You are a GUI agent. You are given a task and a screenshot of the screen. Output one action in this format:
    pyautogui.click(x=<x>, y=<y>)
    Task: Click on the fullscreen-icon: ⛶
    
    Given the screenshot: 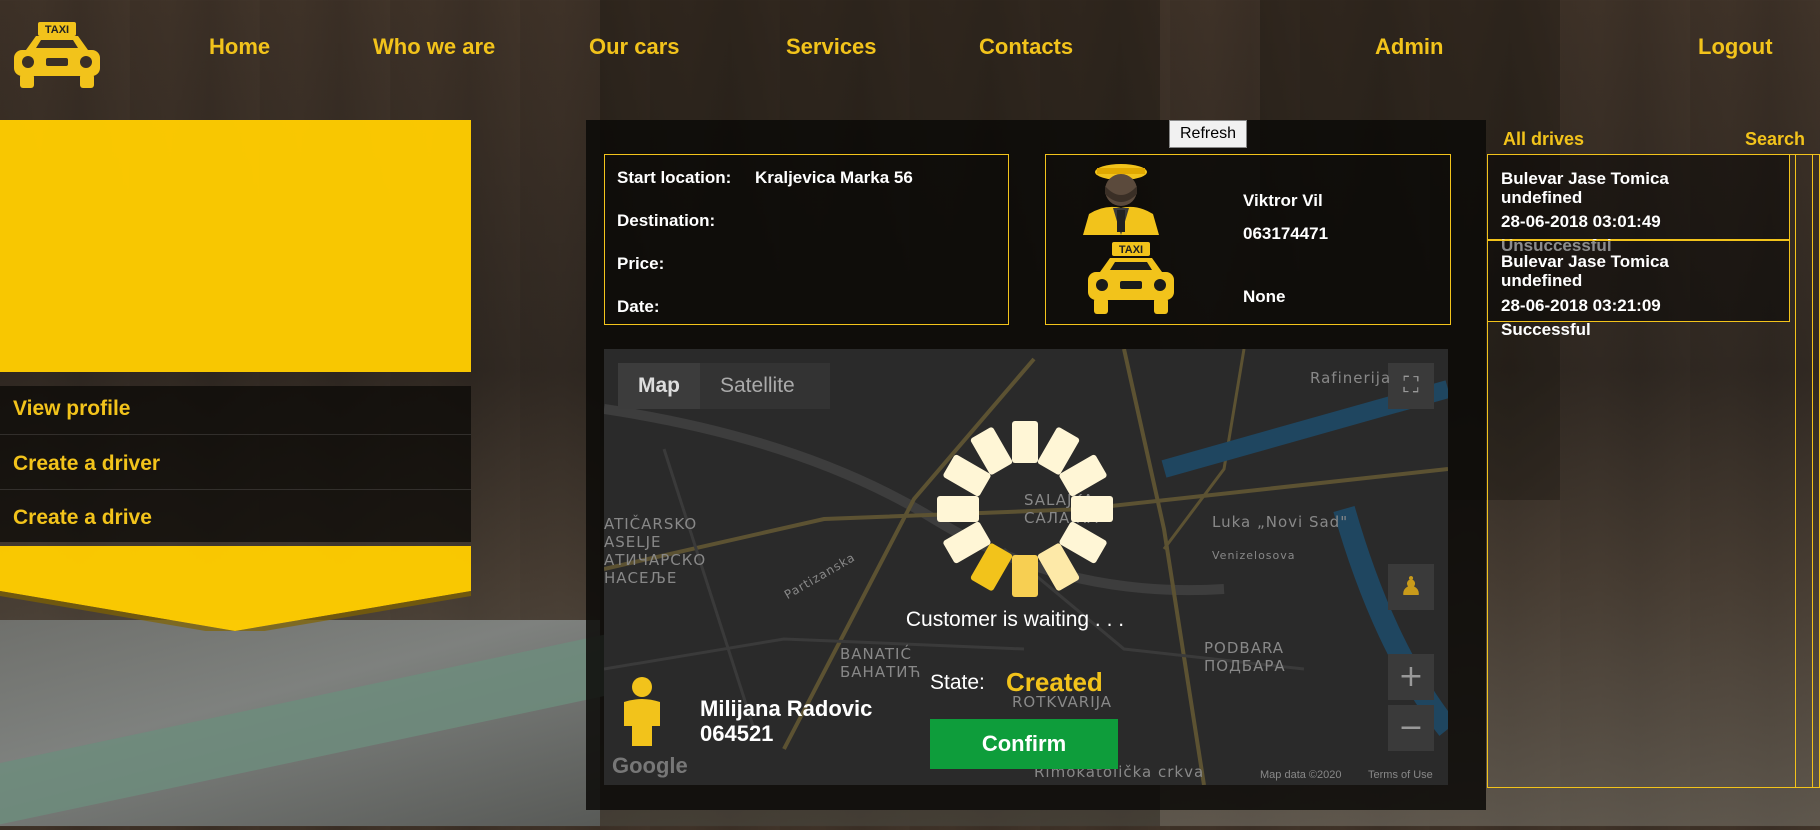 What is the action you would take?
    pyautogui.click(x=1411, y=386)
    